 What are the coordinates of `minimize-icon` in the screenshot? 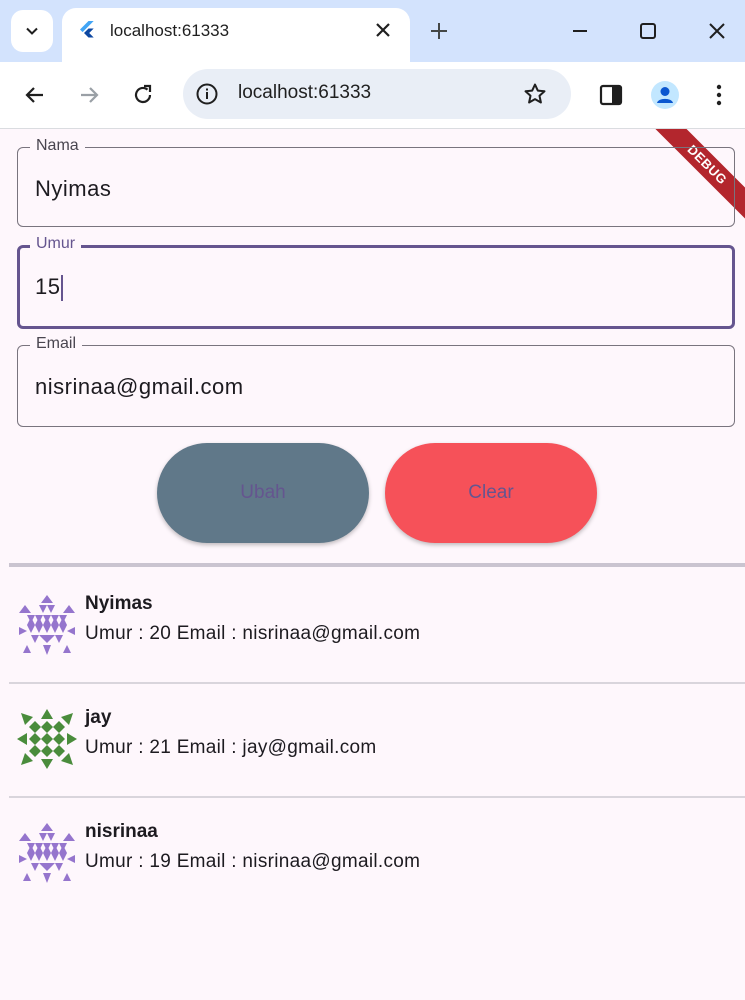 It's located at (580, 31).